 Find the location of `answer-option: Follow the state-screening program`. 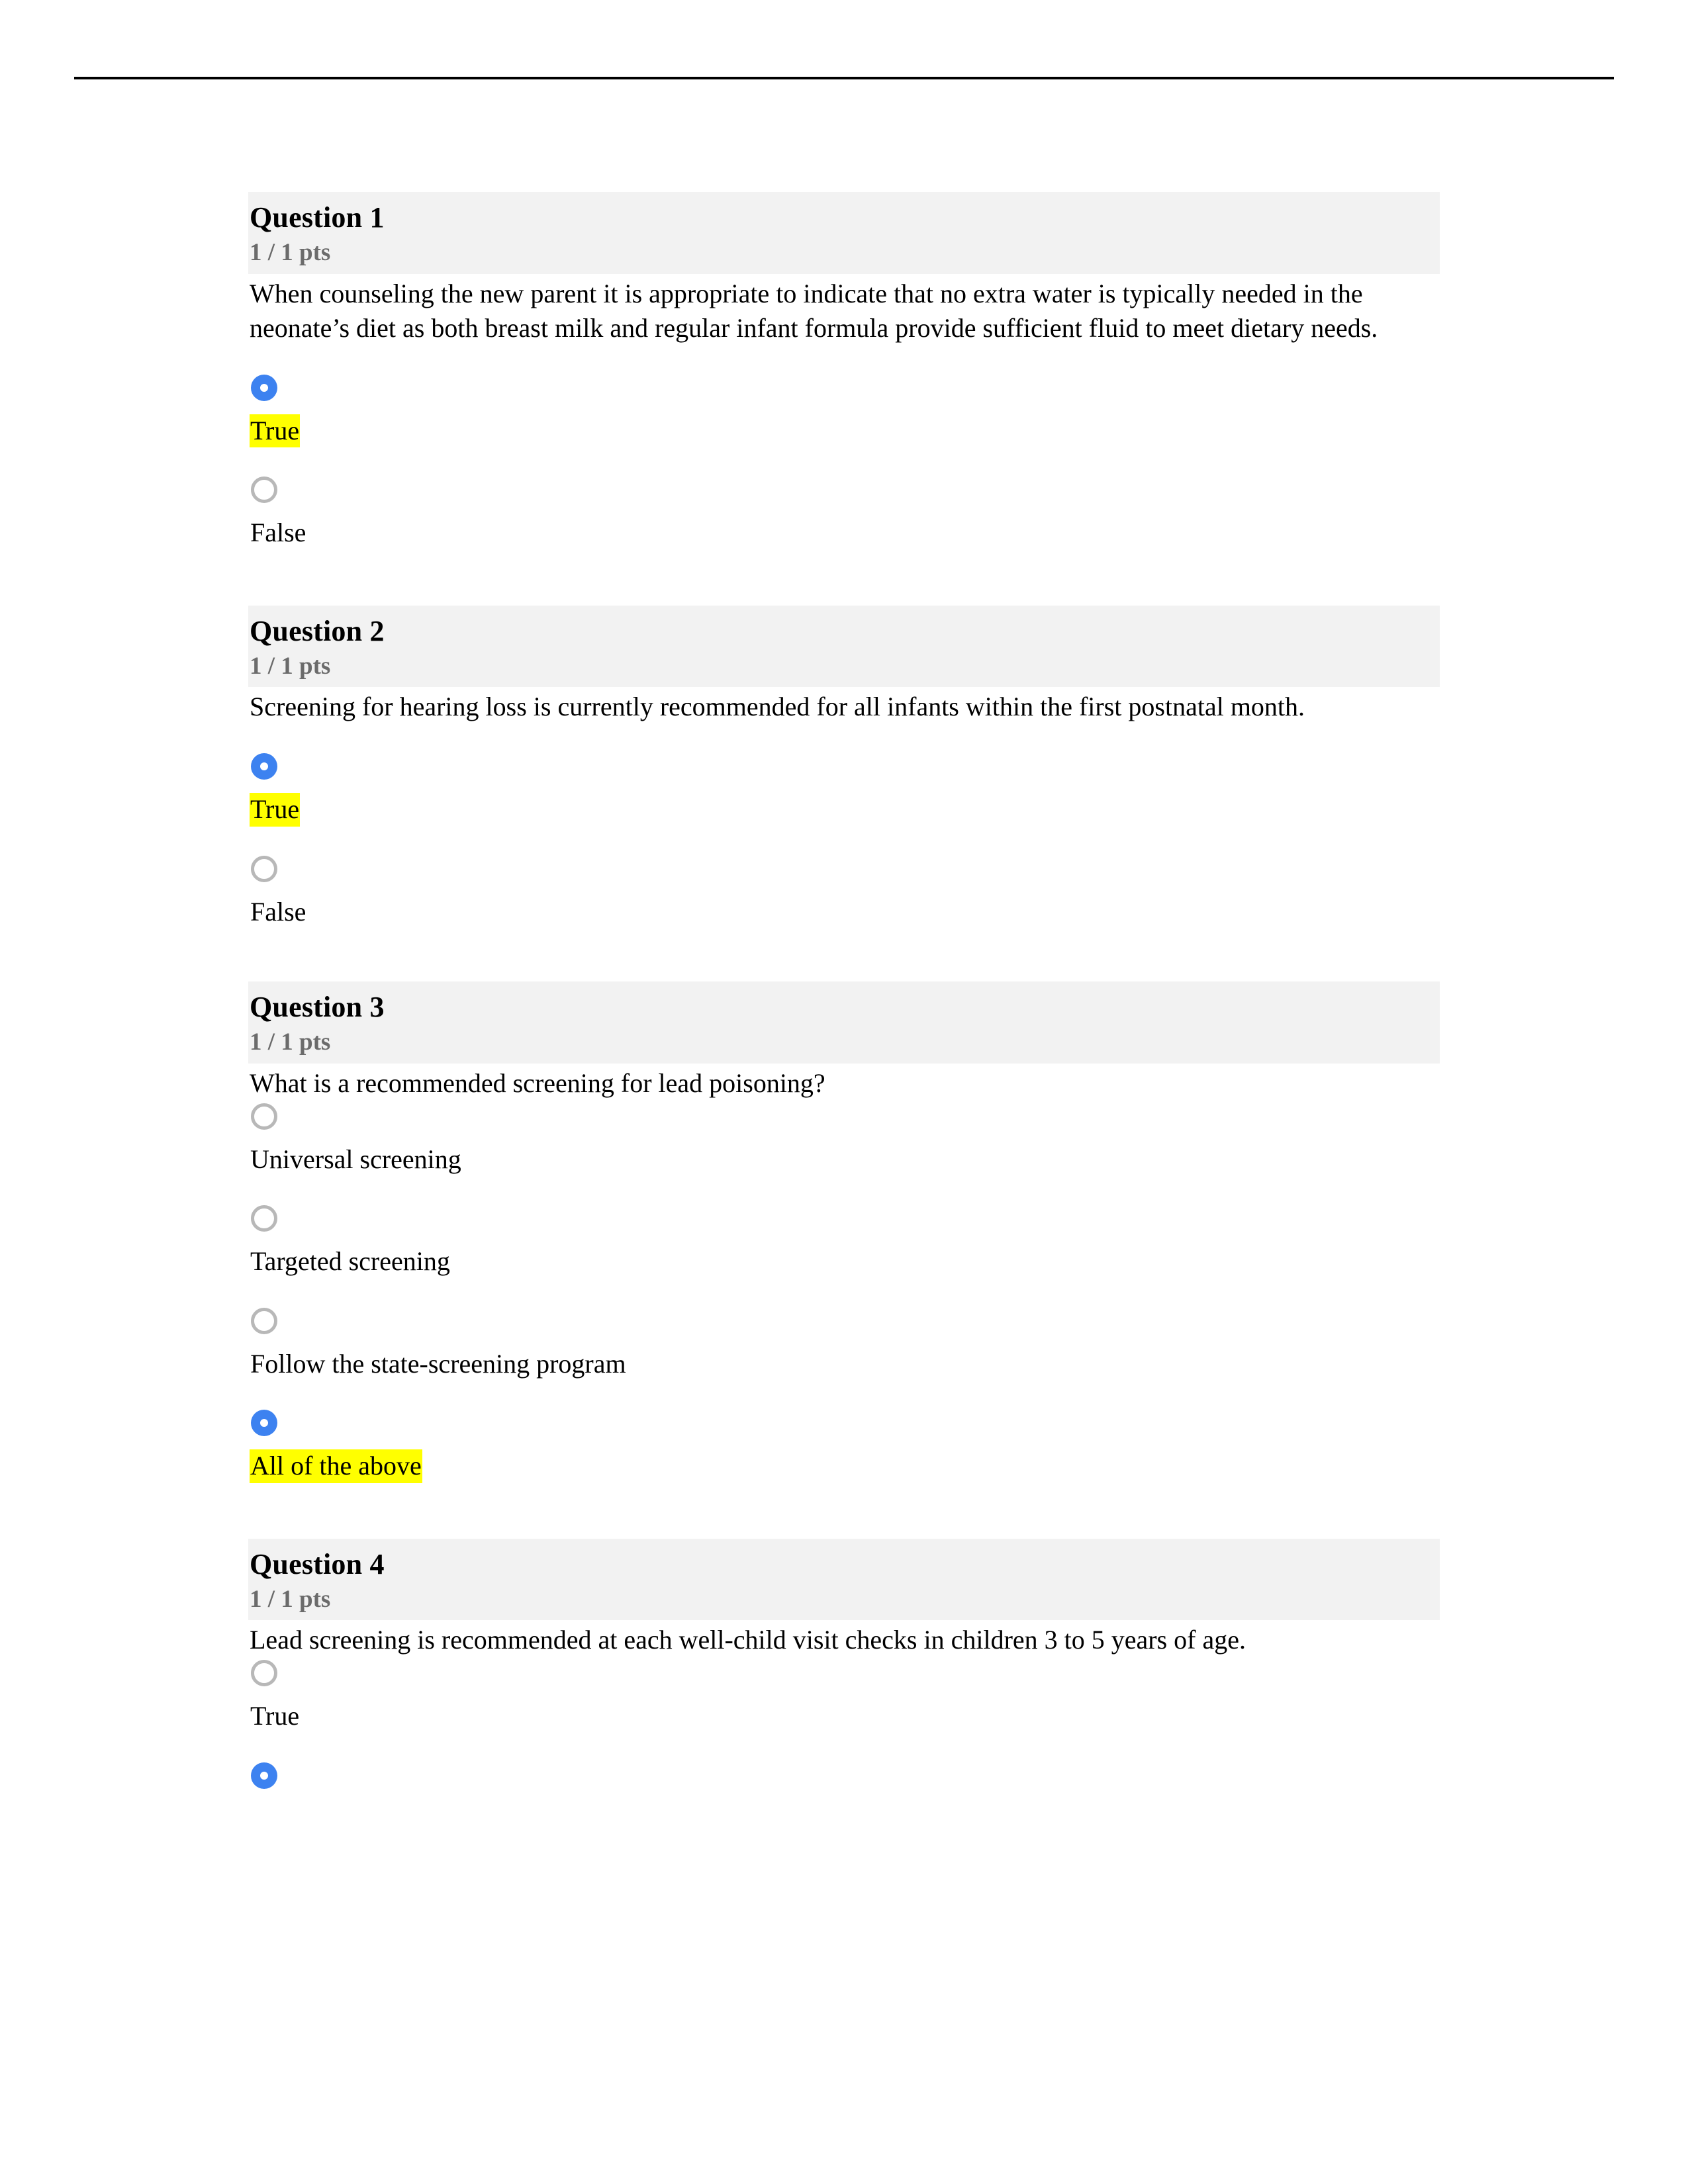

answer-option: Follow the state-screening program is located at coordinates (844, 1344).